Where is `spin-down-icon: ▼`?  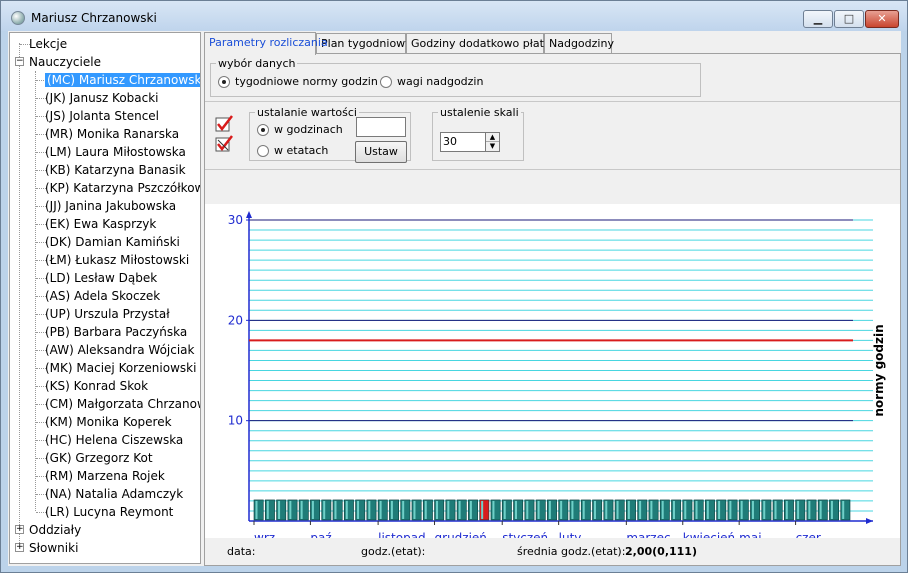
spin-down-icon: ▼ is located at coordinates (492, 146).